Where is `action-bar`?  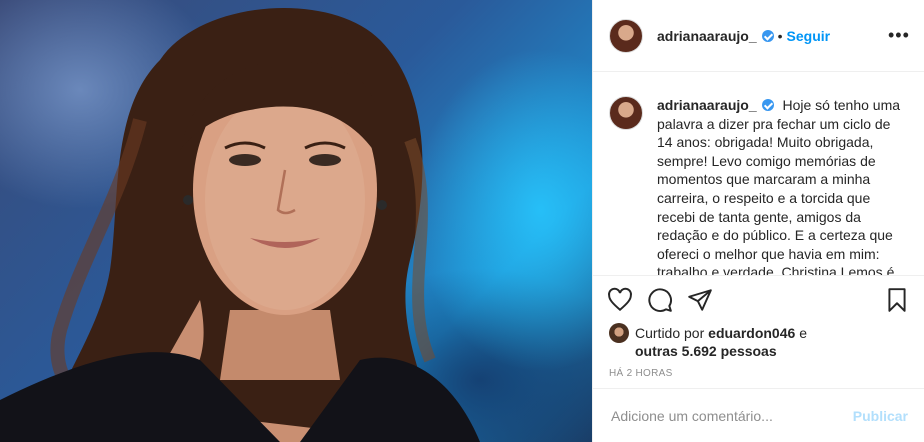
action-bar is located at coordinates (758, 300).